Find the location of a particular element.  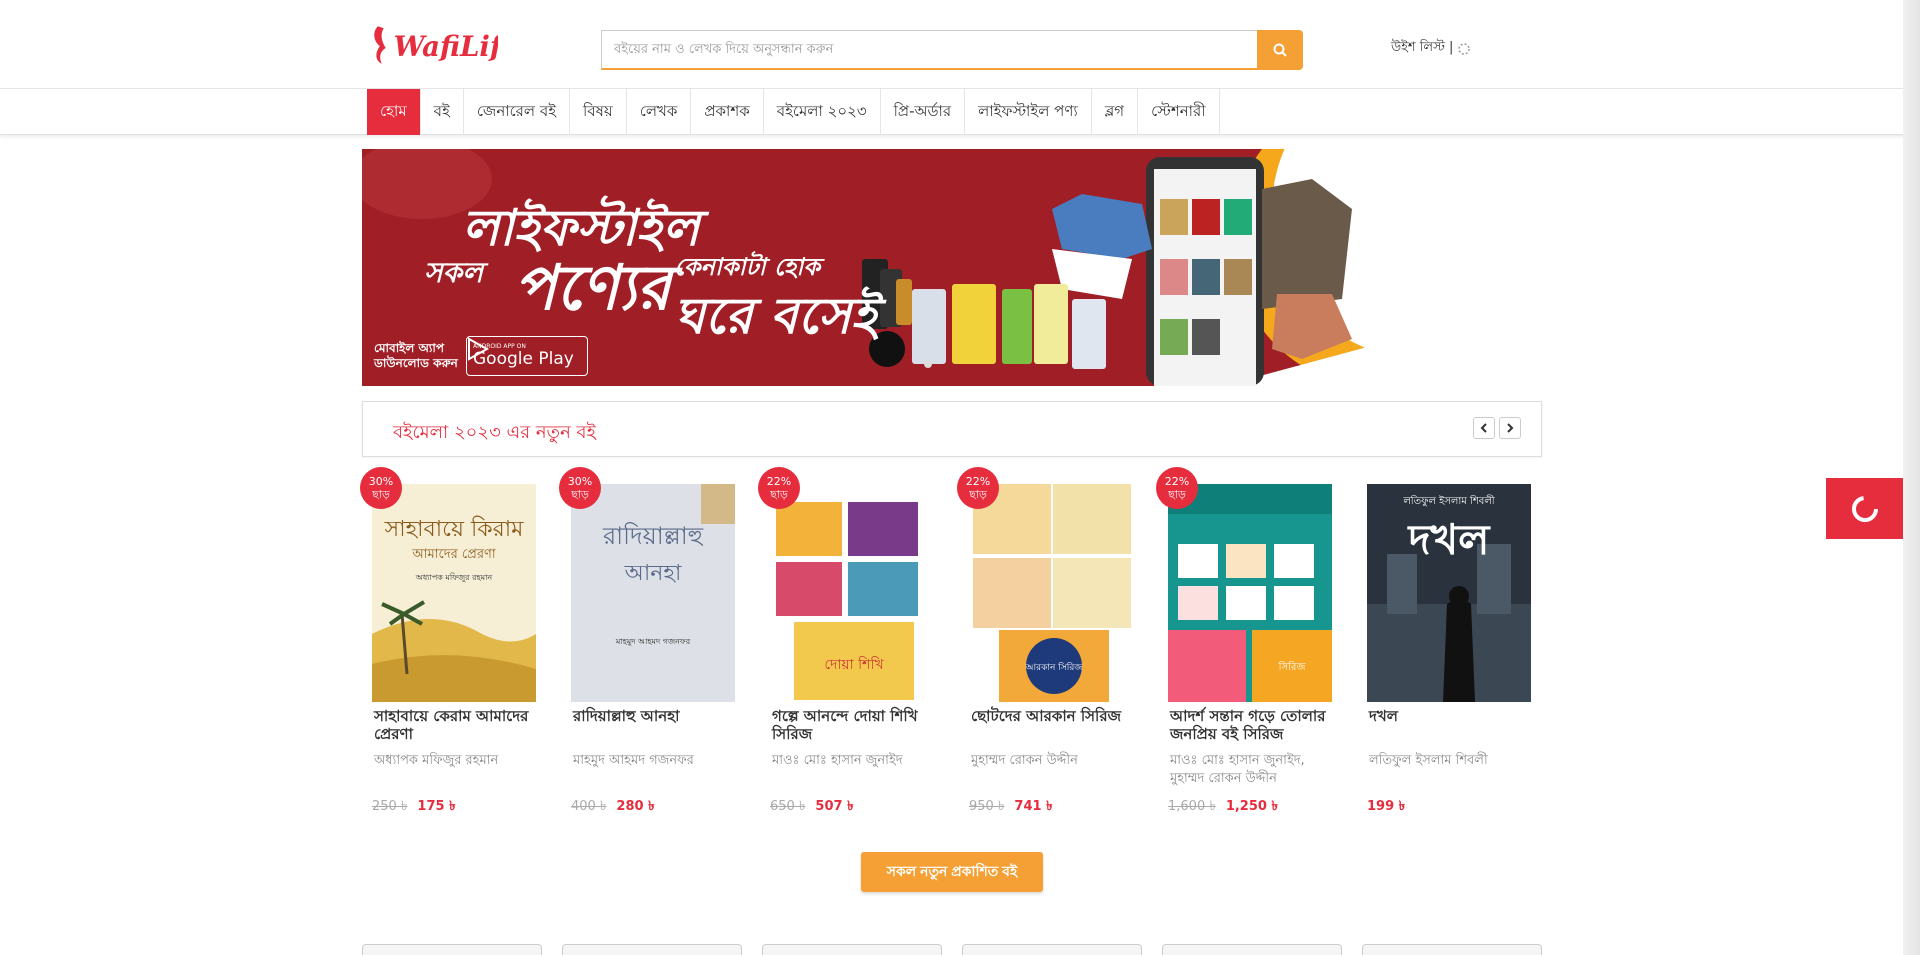

next-arrow-button is located at coordinates (1510, 428).